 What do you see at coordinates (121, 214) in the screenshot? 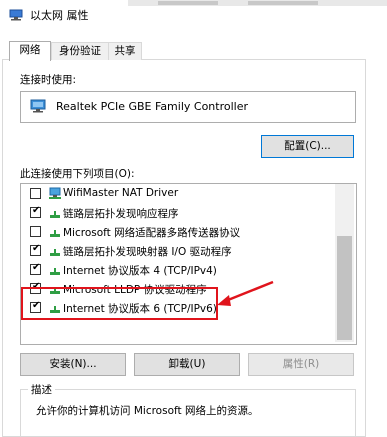
I see `item-label: 链路层拓扑发现响应程序` at bounding box center [121, 214].